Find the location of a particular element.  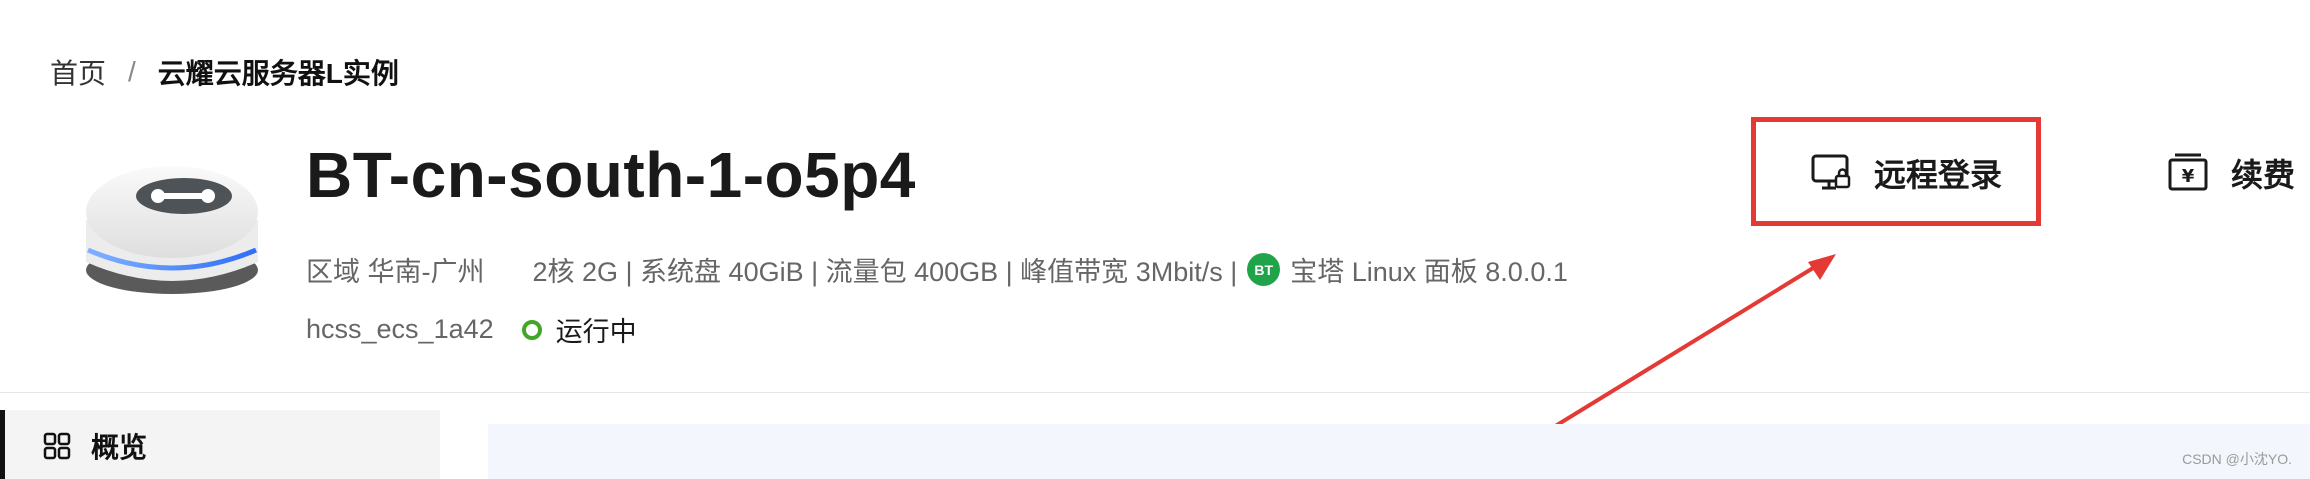

sidebar-item-overview: 概览 is located at coordinates (95, 446).